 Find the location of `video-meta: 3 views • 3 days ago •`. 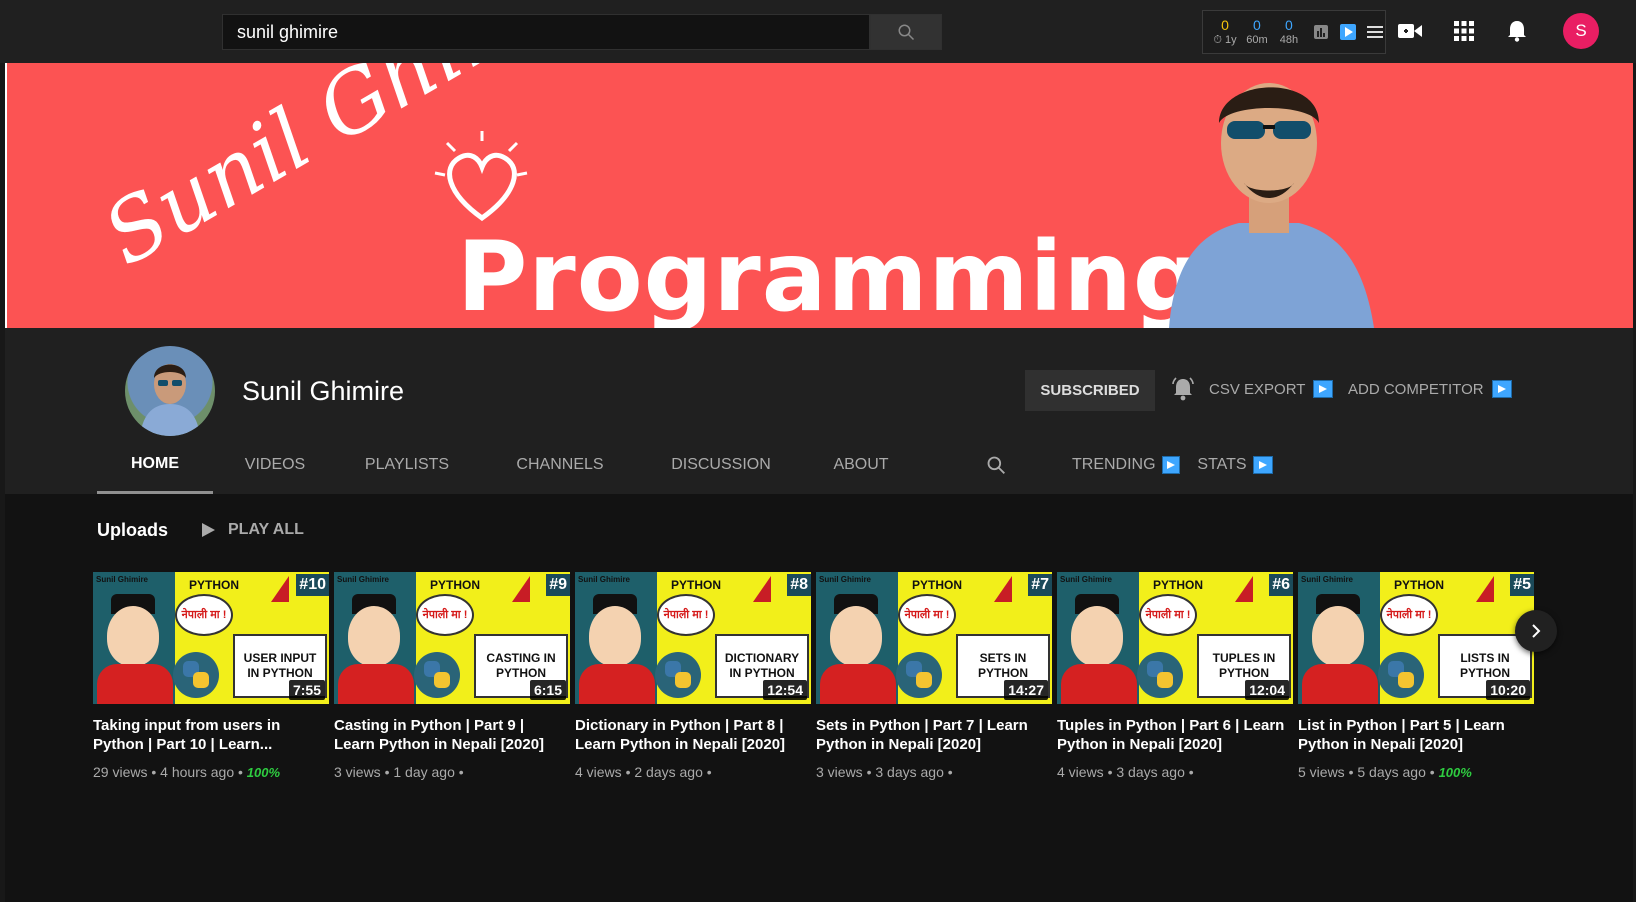

video-meta: 3 views • 3 days ago • is located at coordinates (884, 772).